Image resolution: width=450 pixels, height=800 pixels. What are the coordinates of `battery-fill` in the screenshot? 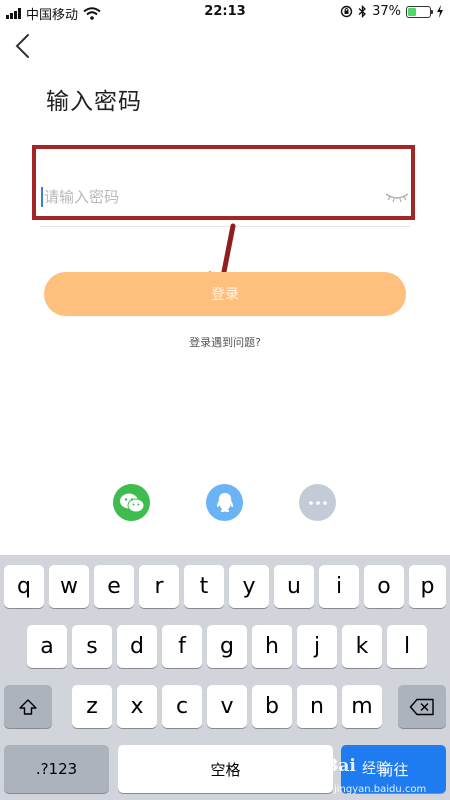 It's located at (412, 11).